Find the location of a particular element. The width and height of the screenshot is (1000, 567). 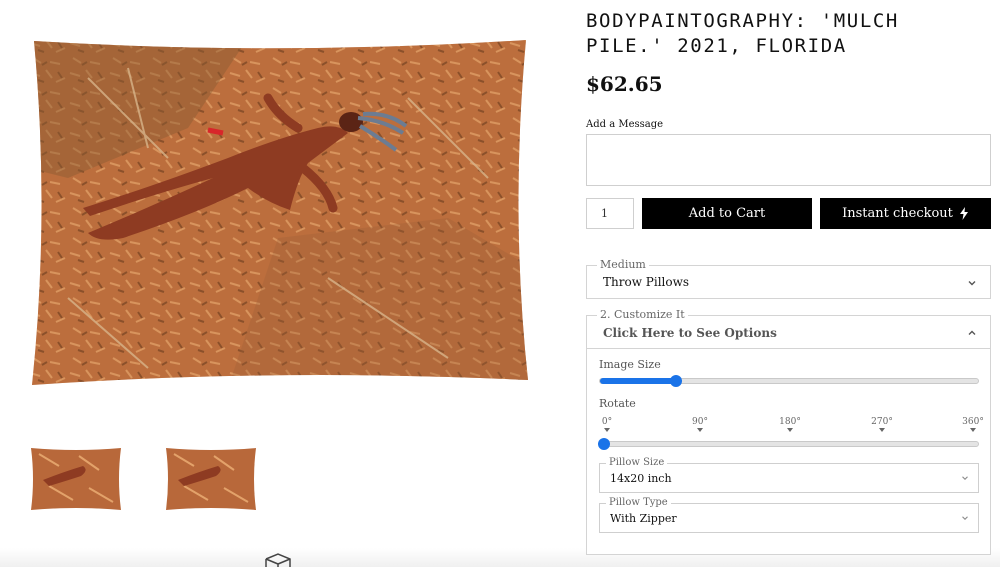

image-size-thumb is located at coordinates (676, 381).